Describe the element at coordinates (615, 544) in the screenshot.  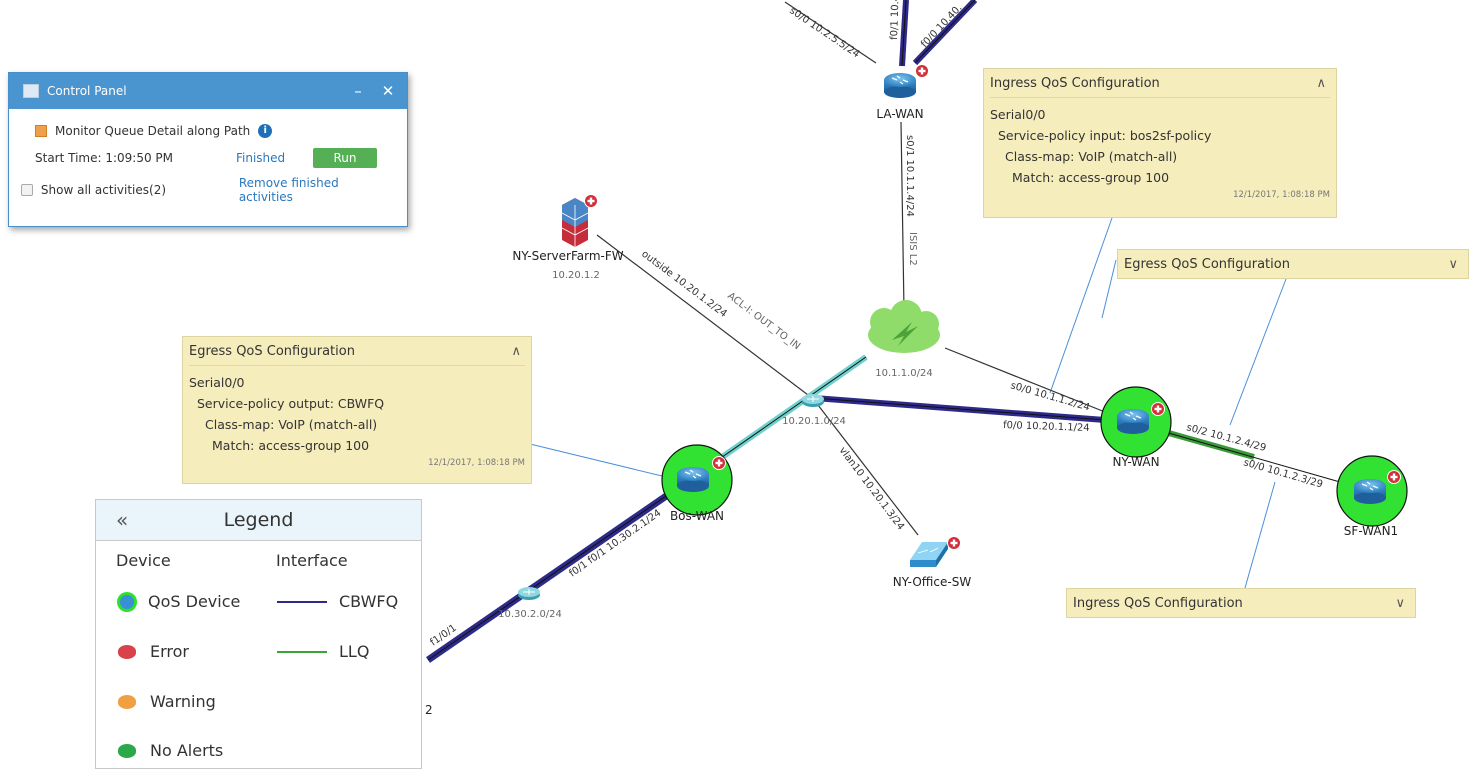
I see `label-bos-f01: f0/1 f0/1 10.30.2.1/24` at that location.